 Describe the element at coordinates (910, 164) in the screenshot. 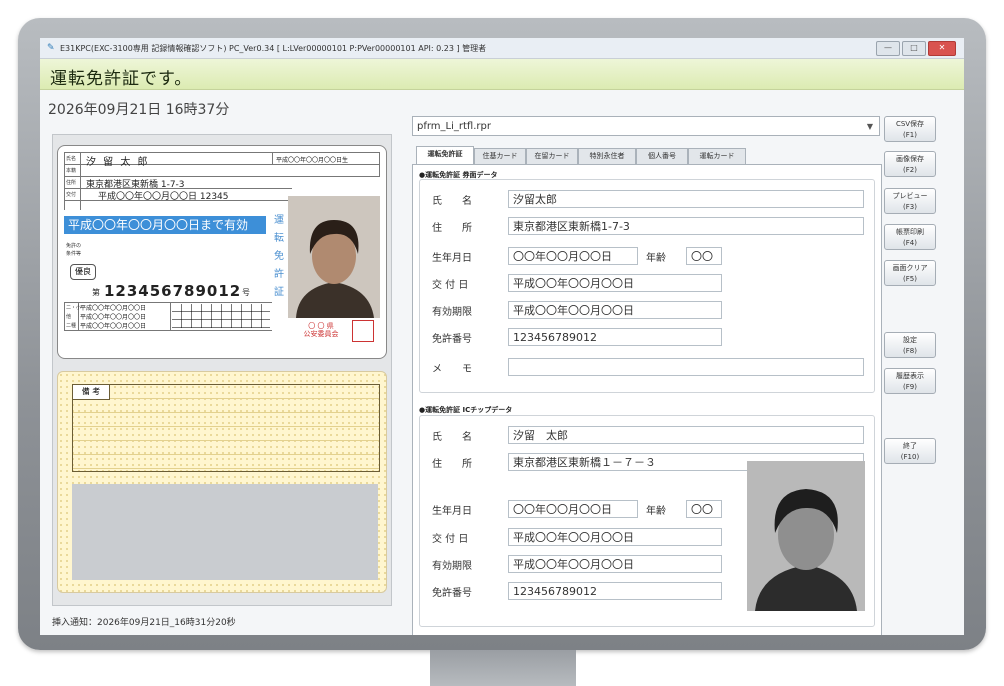

I see `image-save-button: 画像保存 (F2)` at that location.